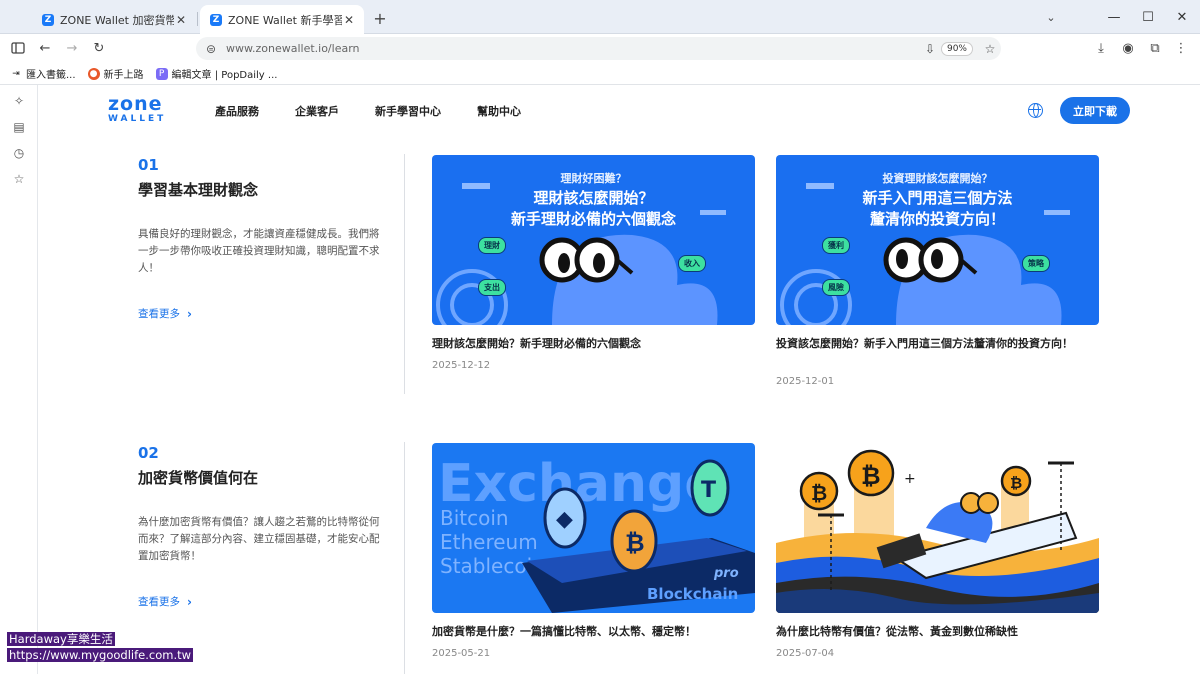 The width and height of the screenshot is (1200, 674). Describe the element at coordinates (1128, 48) in the screenshot. I see `profile-icon: ◉` at that location.